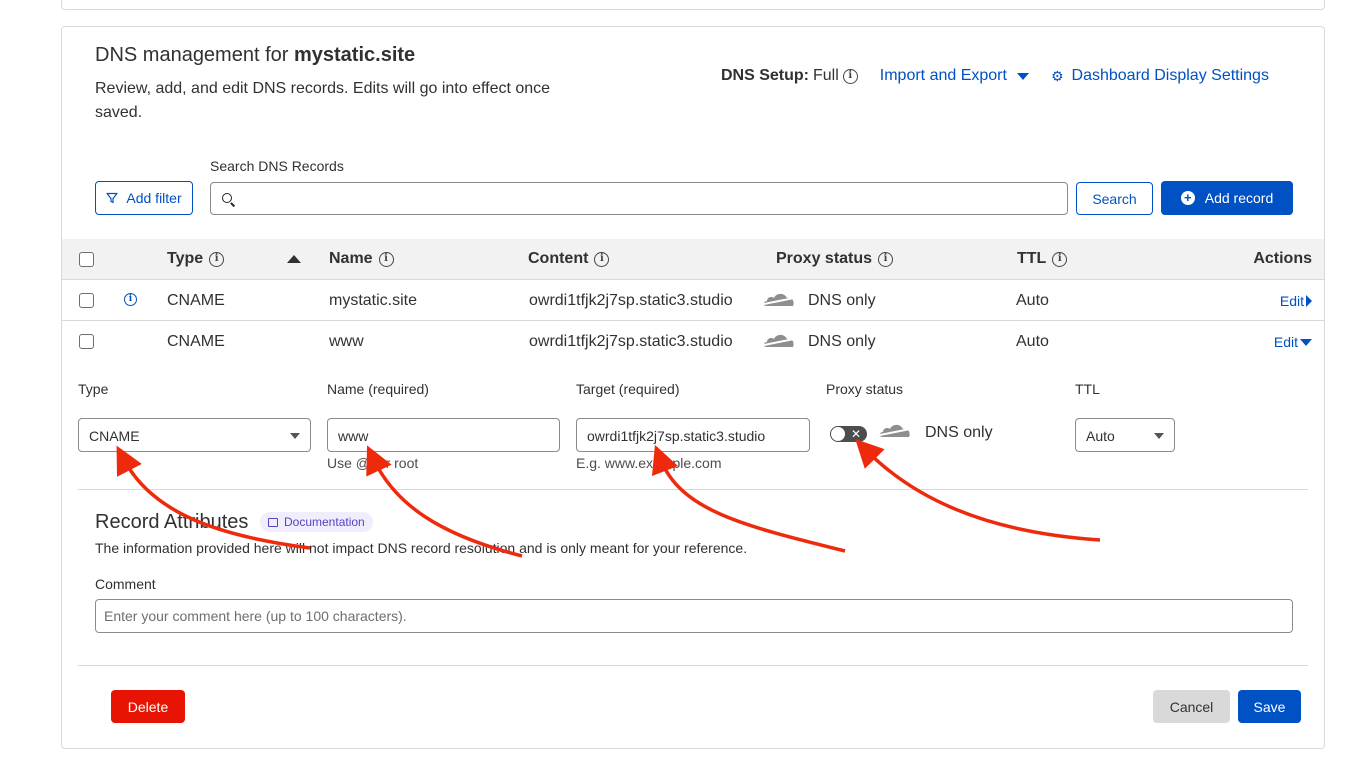  What do you see at coordinates (1087, 389) in the screenshot?
I see `ttl-label: TTL` at bounding box center [1087, 389].